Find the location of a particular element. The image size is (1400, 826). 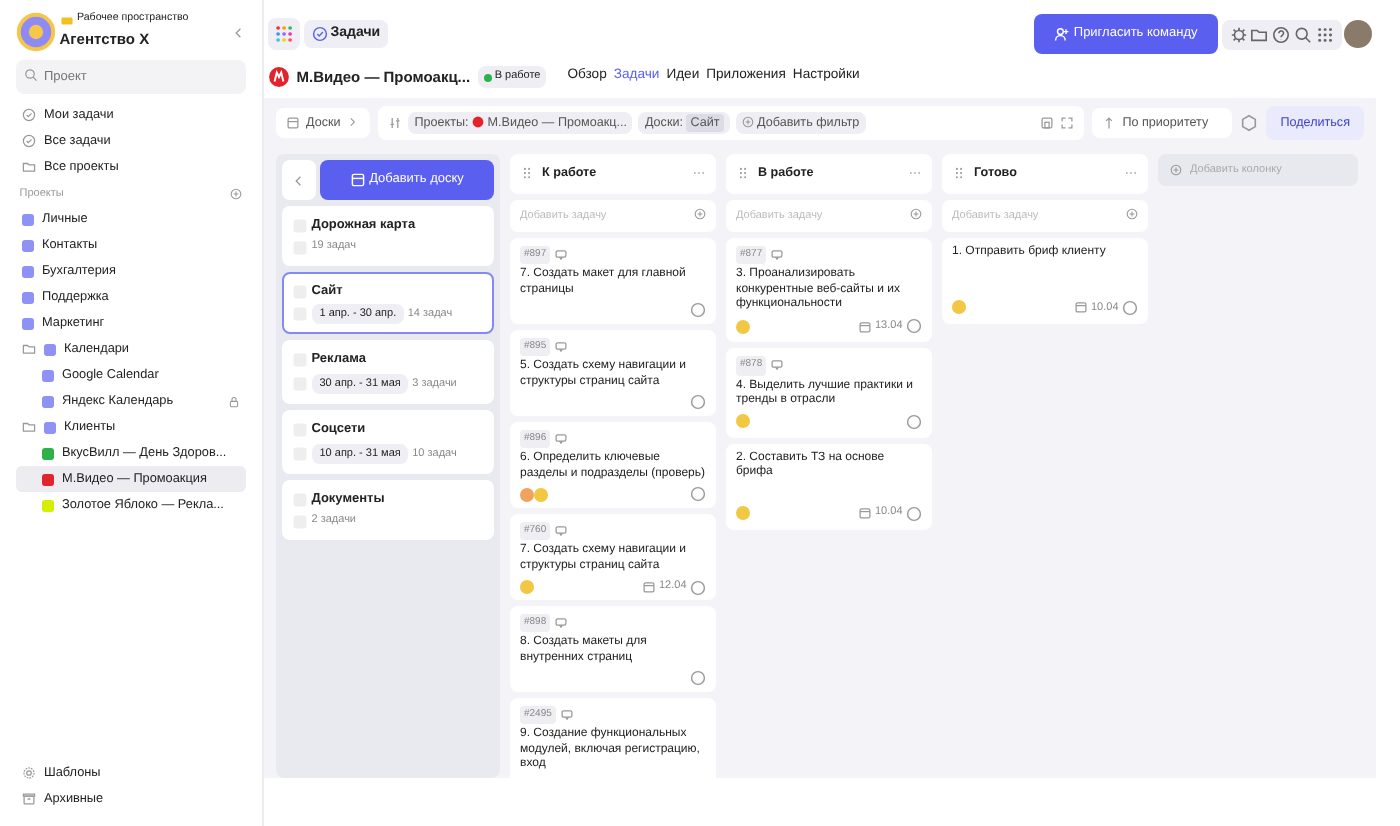

chevron-right-icon is located at coordinates (352, 122).